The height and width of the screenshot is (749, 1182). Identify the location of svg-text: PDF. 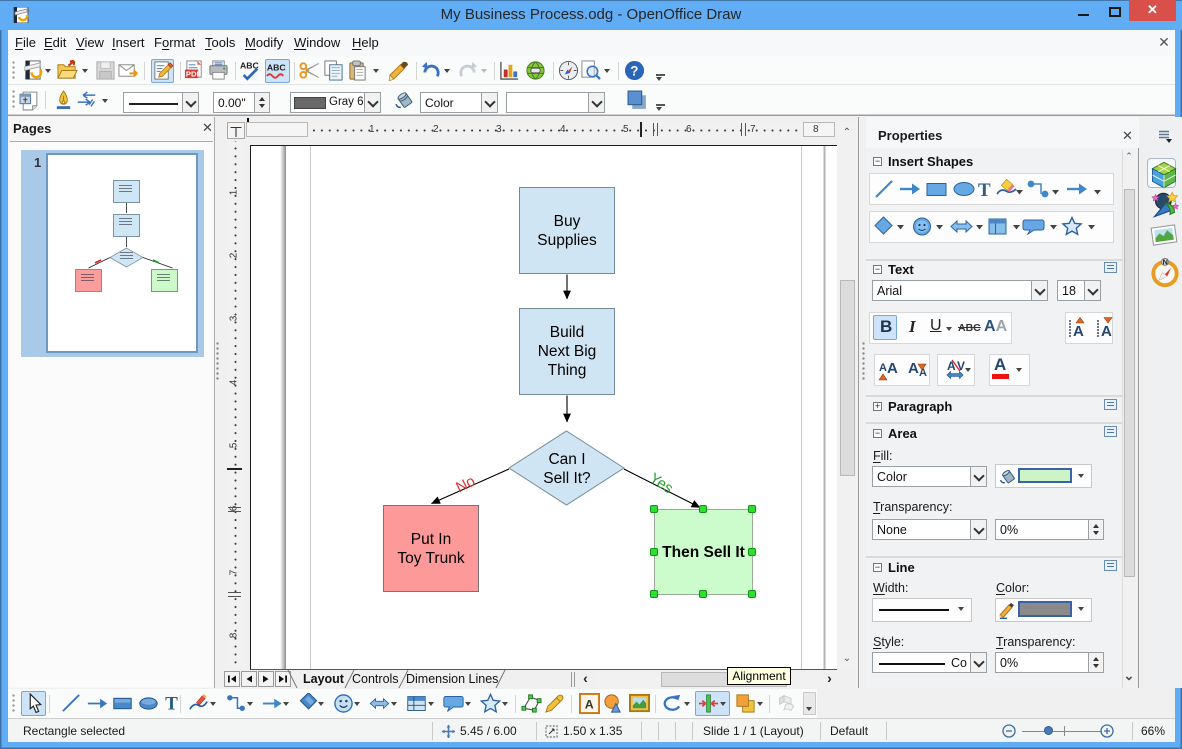
(194, 74).